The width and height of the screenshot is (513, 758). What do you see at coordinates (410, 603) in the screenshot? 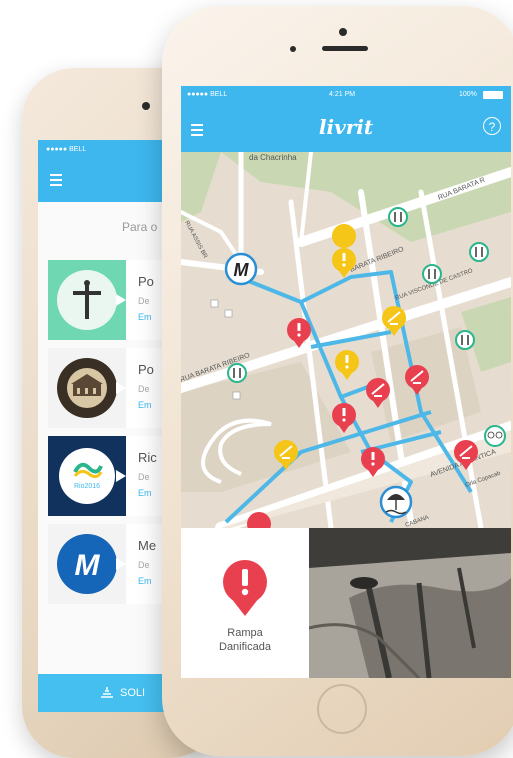
I see `damaged-ramp-photo` at bounding box center [410, 603].